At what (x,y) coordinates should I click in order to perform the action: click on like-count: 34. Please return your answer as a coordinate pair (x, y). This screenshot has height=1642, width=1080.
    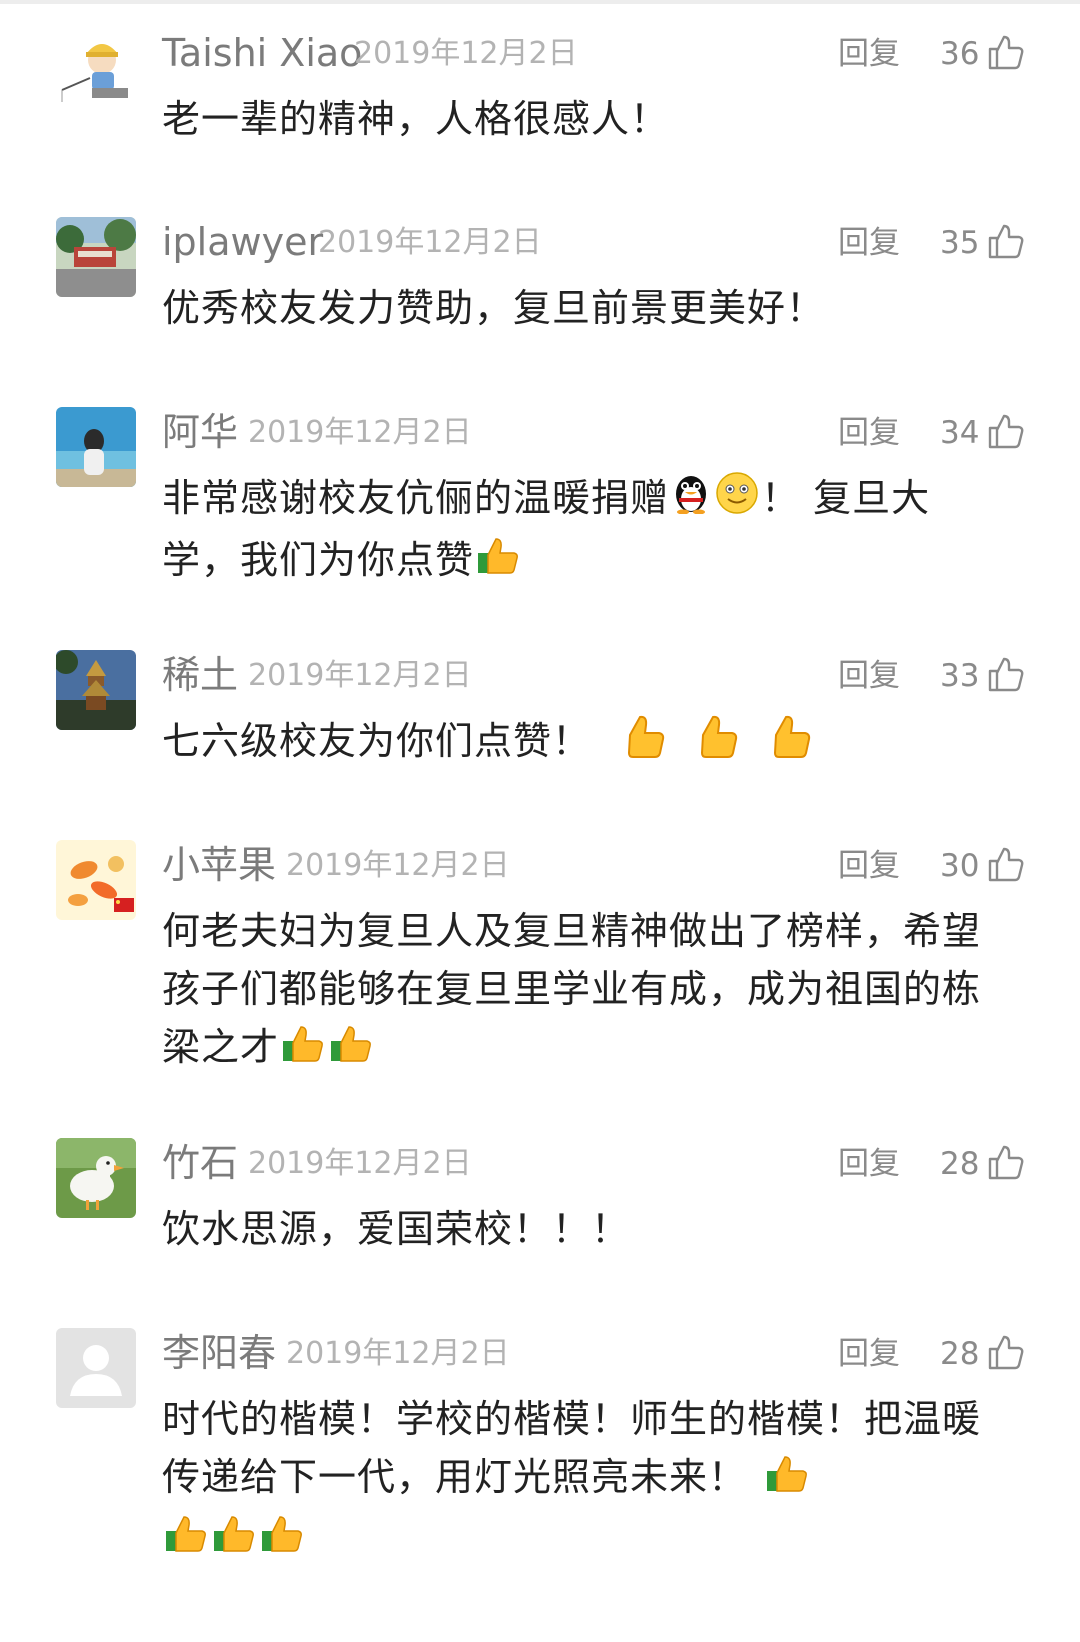
    Looking at the image, I should click on (960, 433).